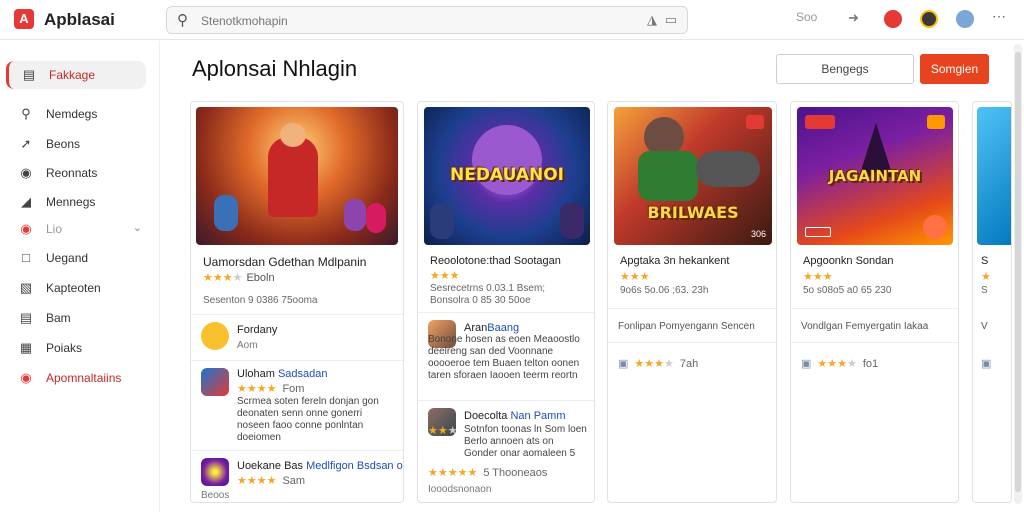 The width and height of the screenshot is (1024, 512). What do you see at coordinates (984, 261) in the screenshot?
I see `app-title: S` at bounding box center [984, 261].